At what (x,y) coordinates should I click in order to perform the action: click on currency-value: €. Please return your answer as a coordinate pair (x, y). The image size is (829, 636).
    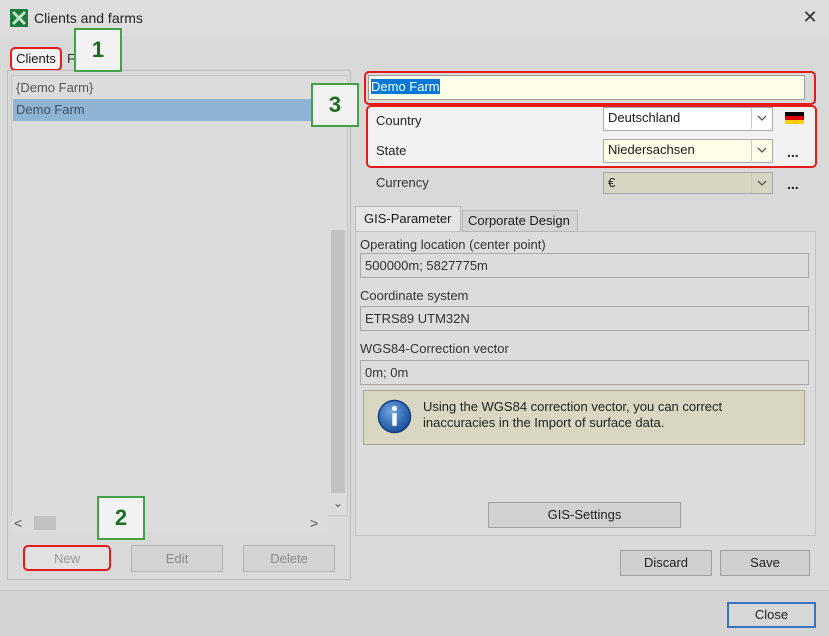
    Looking at the image, I should click on (612, 182).